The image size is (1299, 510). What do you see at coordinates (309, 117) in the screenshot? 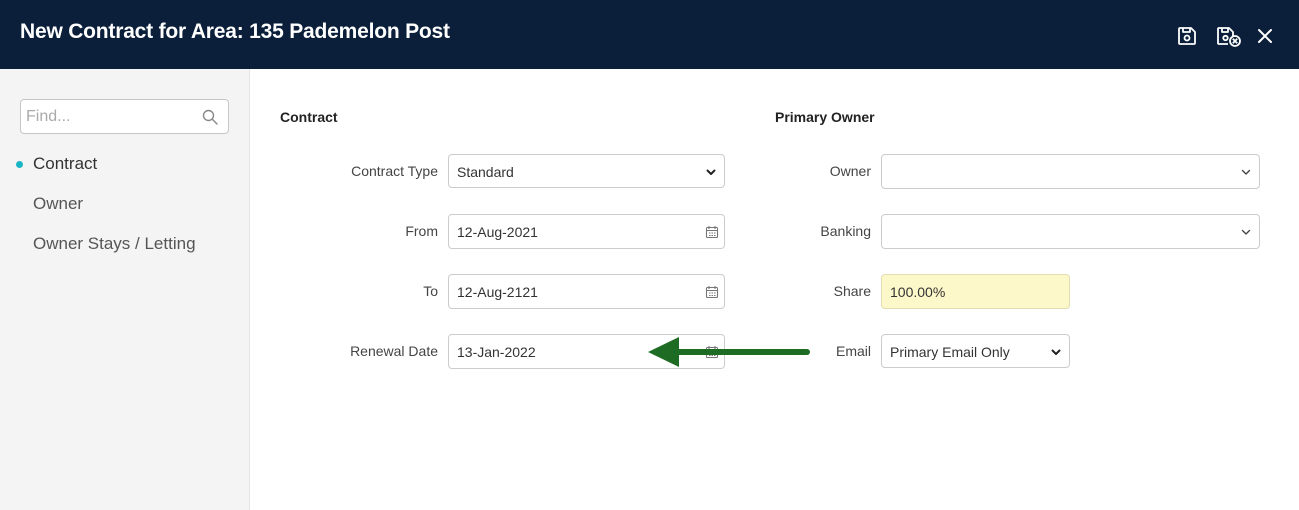
I see `contract-section-title: Contract` at bounding box center [309, 117].